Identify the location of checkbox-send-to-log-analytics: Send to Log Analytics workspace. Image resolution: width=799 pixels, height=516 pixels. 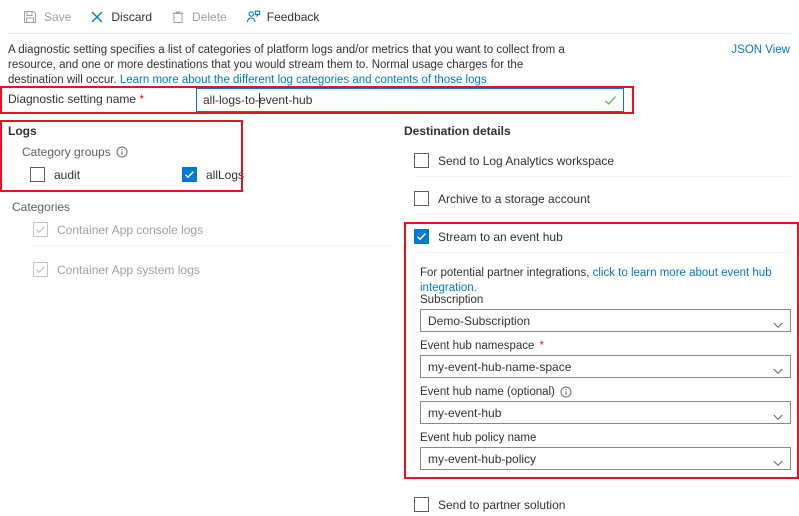
(514, 160).